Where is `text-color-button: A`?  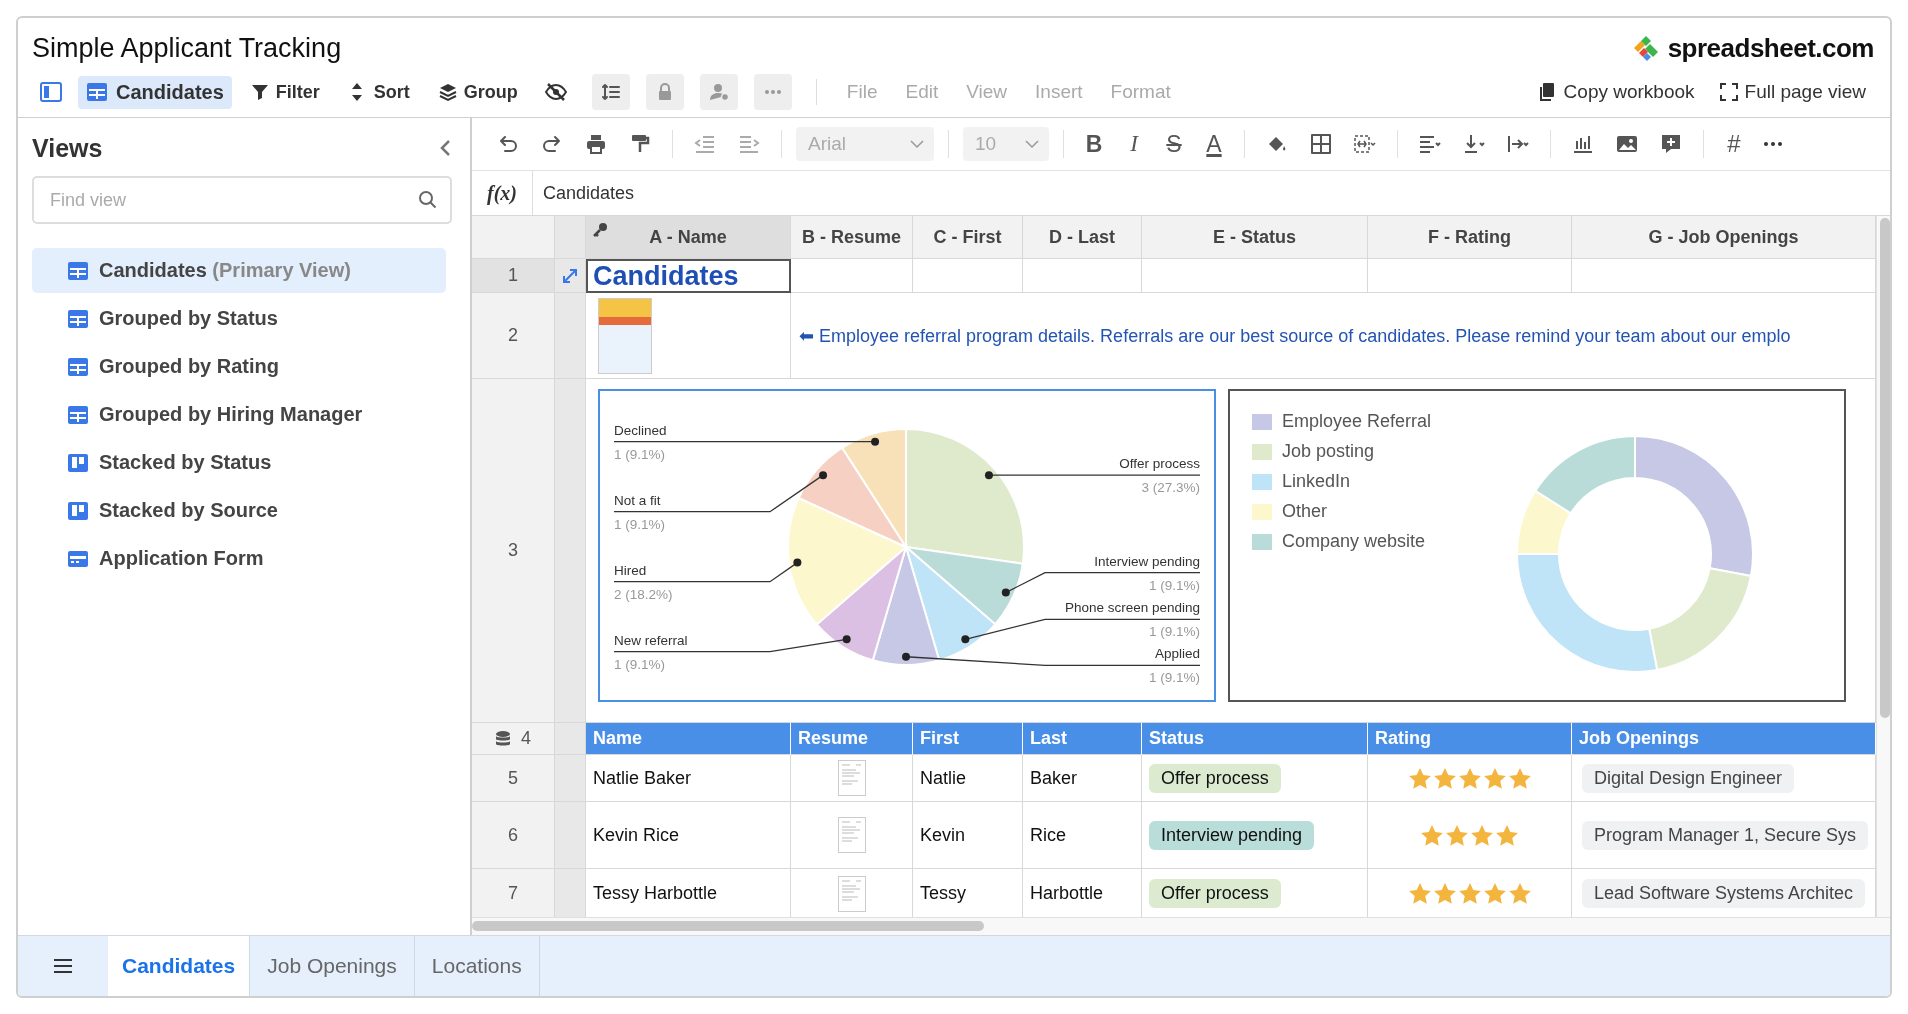
text-color-button: A is located at coordinates (1214, 144).